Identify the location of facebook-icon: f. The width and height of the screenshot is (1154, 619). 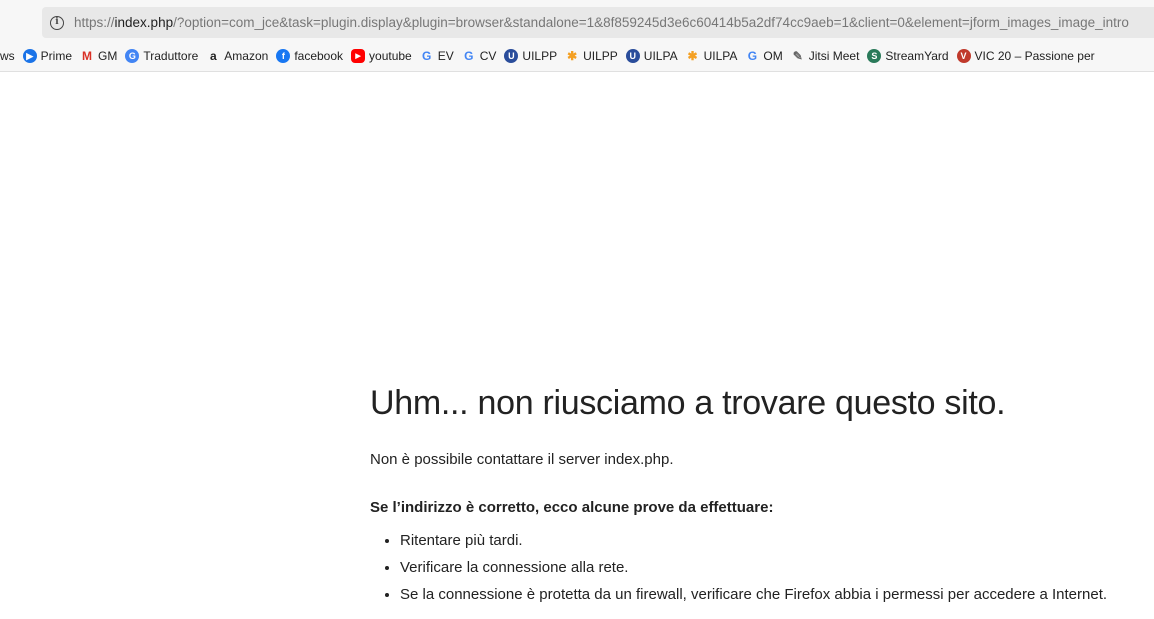
(283, 56).